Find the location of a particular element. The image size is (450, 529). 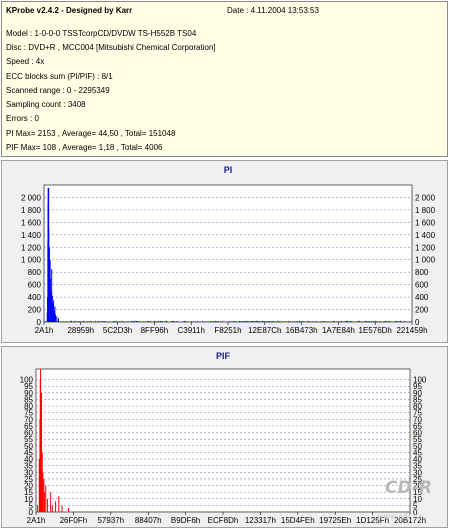

pi-ytick-right: 2 000 is located at coordinates (425, 197).